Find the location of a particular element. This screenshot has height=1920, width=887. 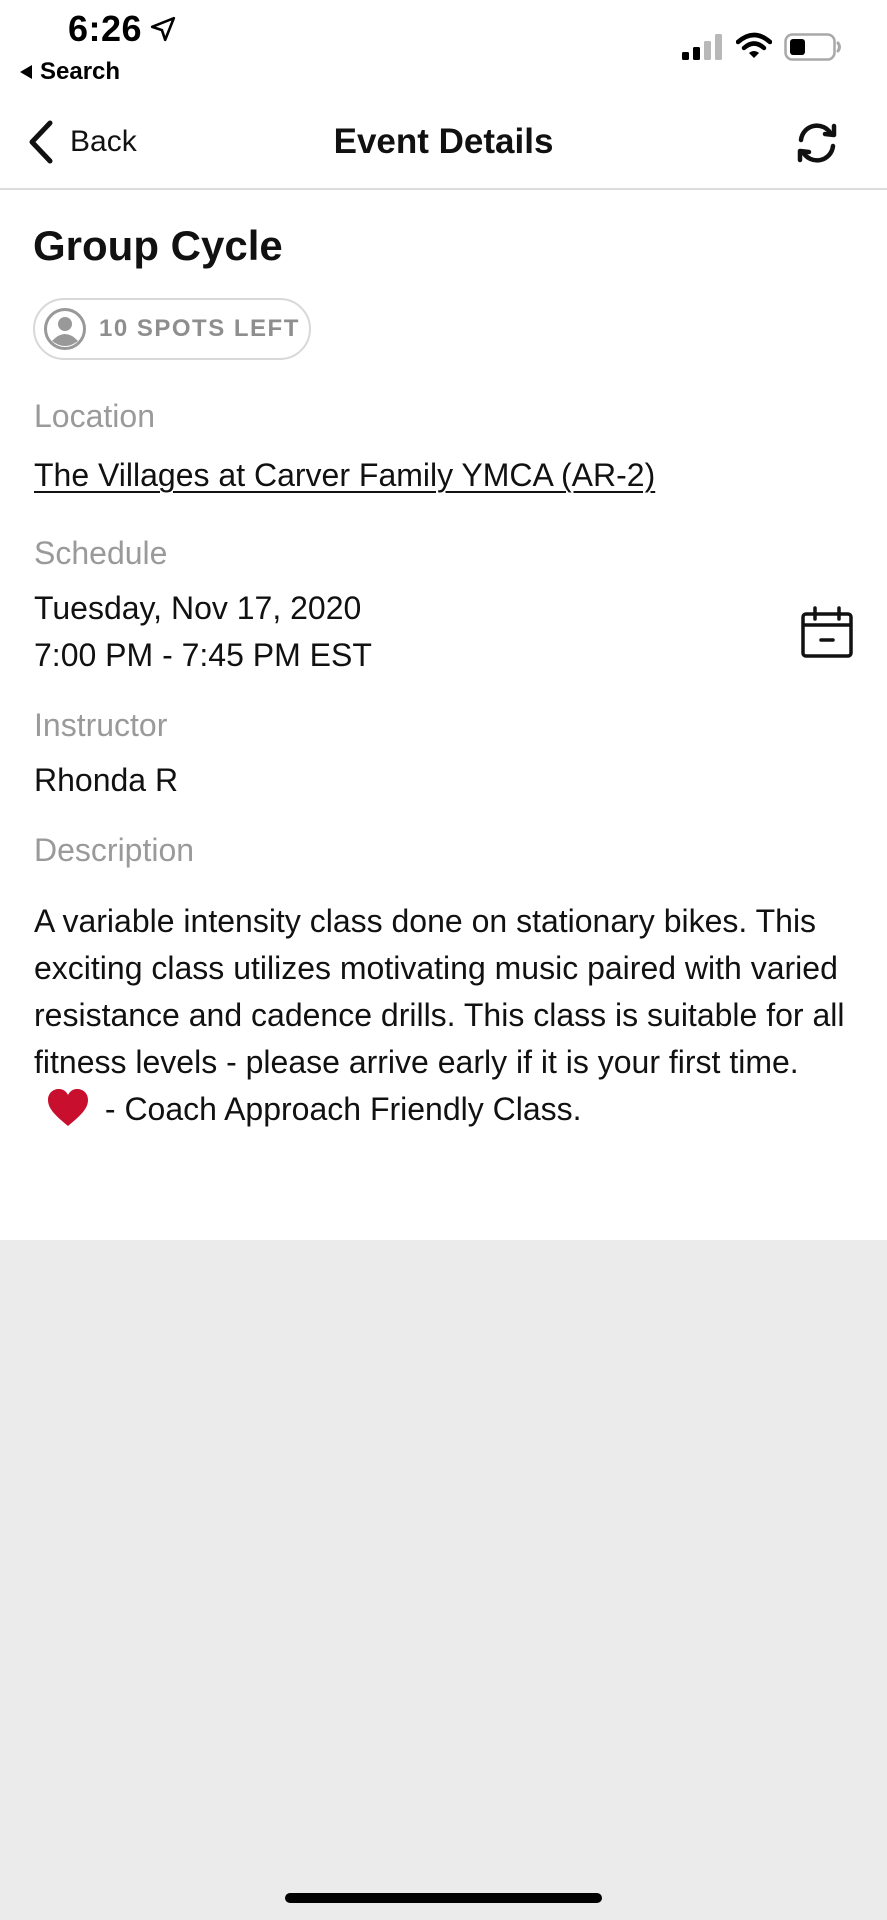

back-to-search-link: Search is located at coordinates (70, 72).